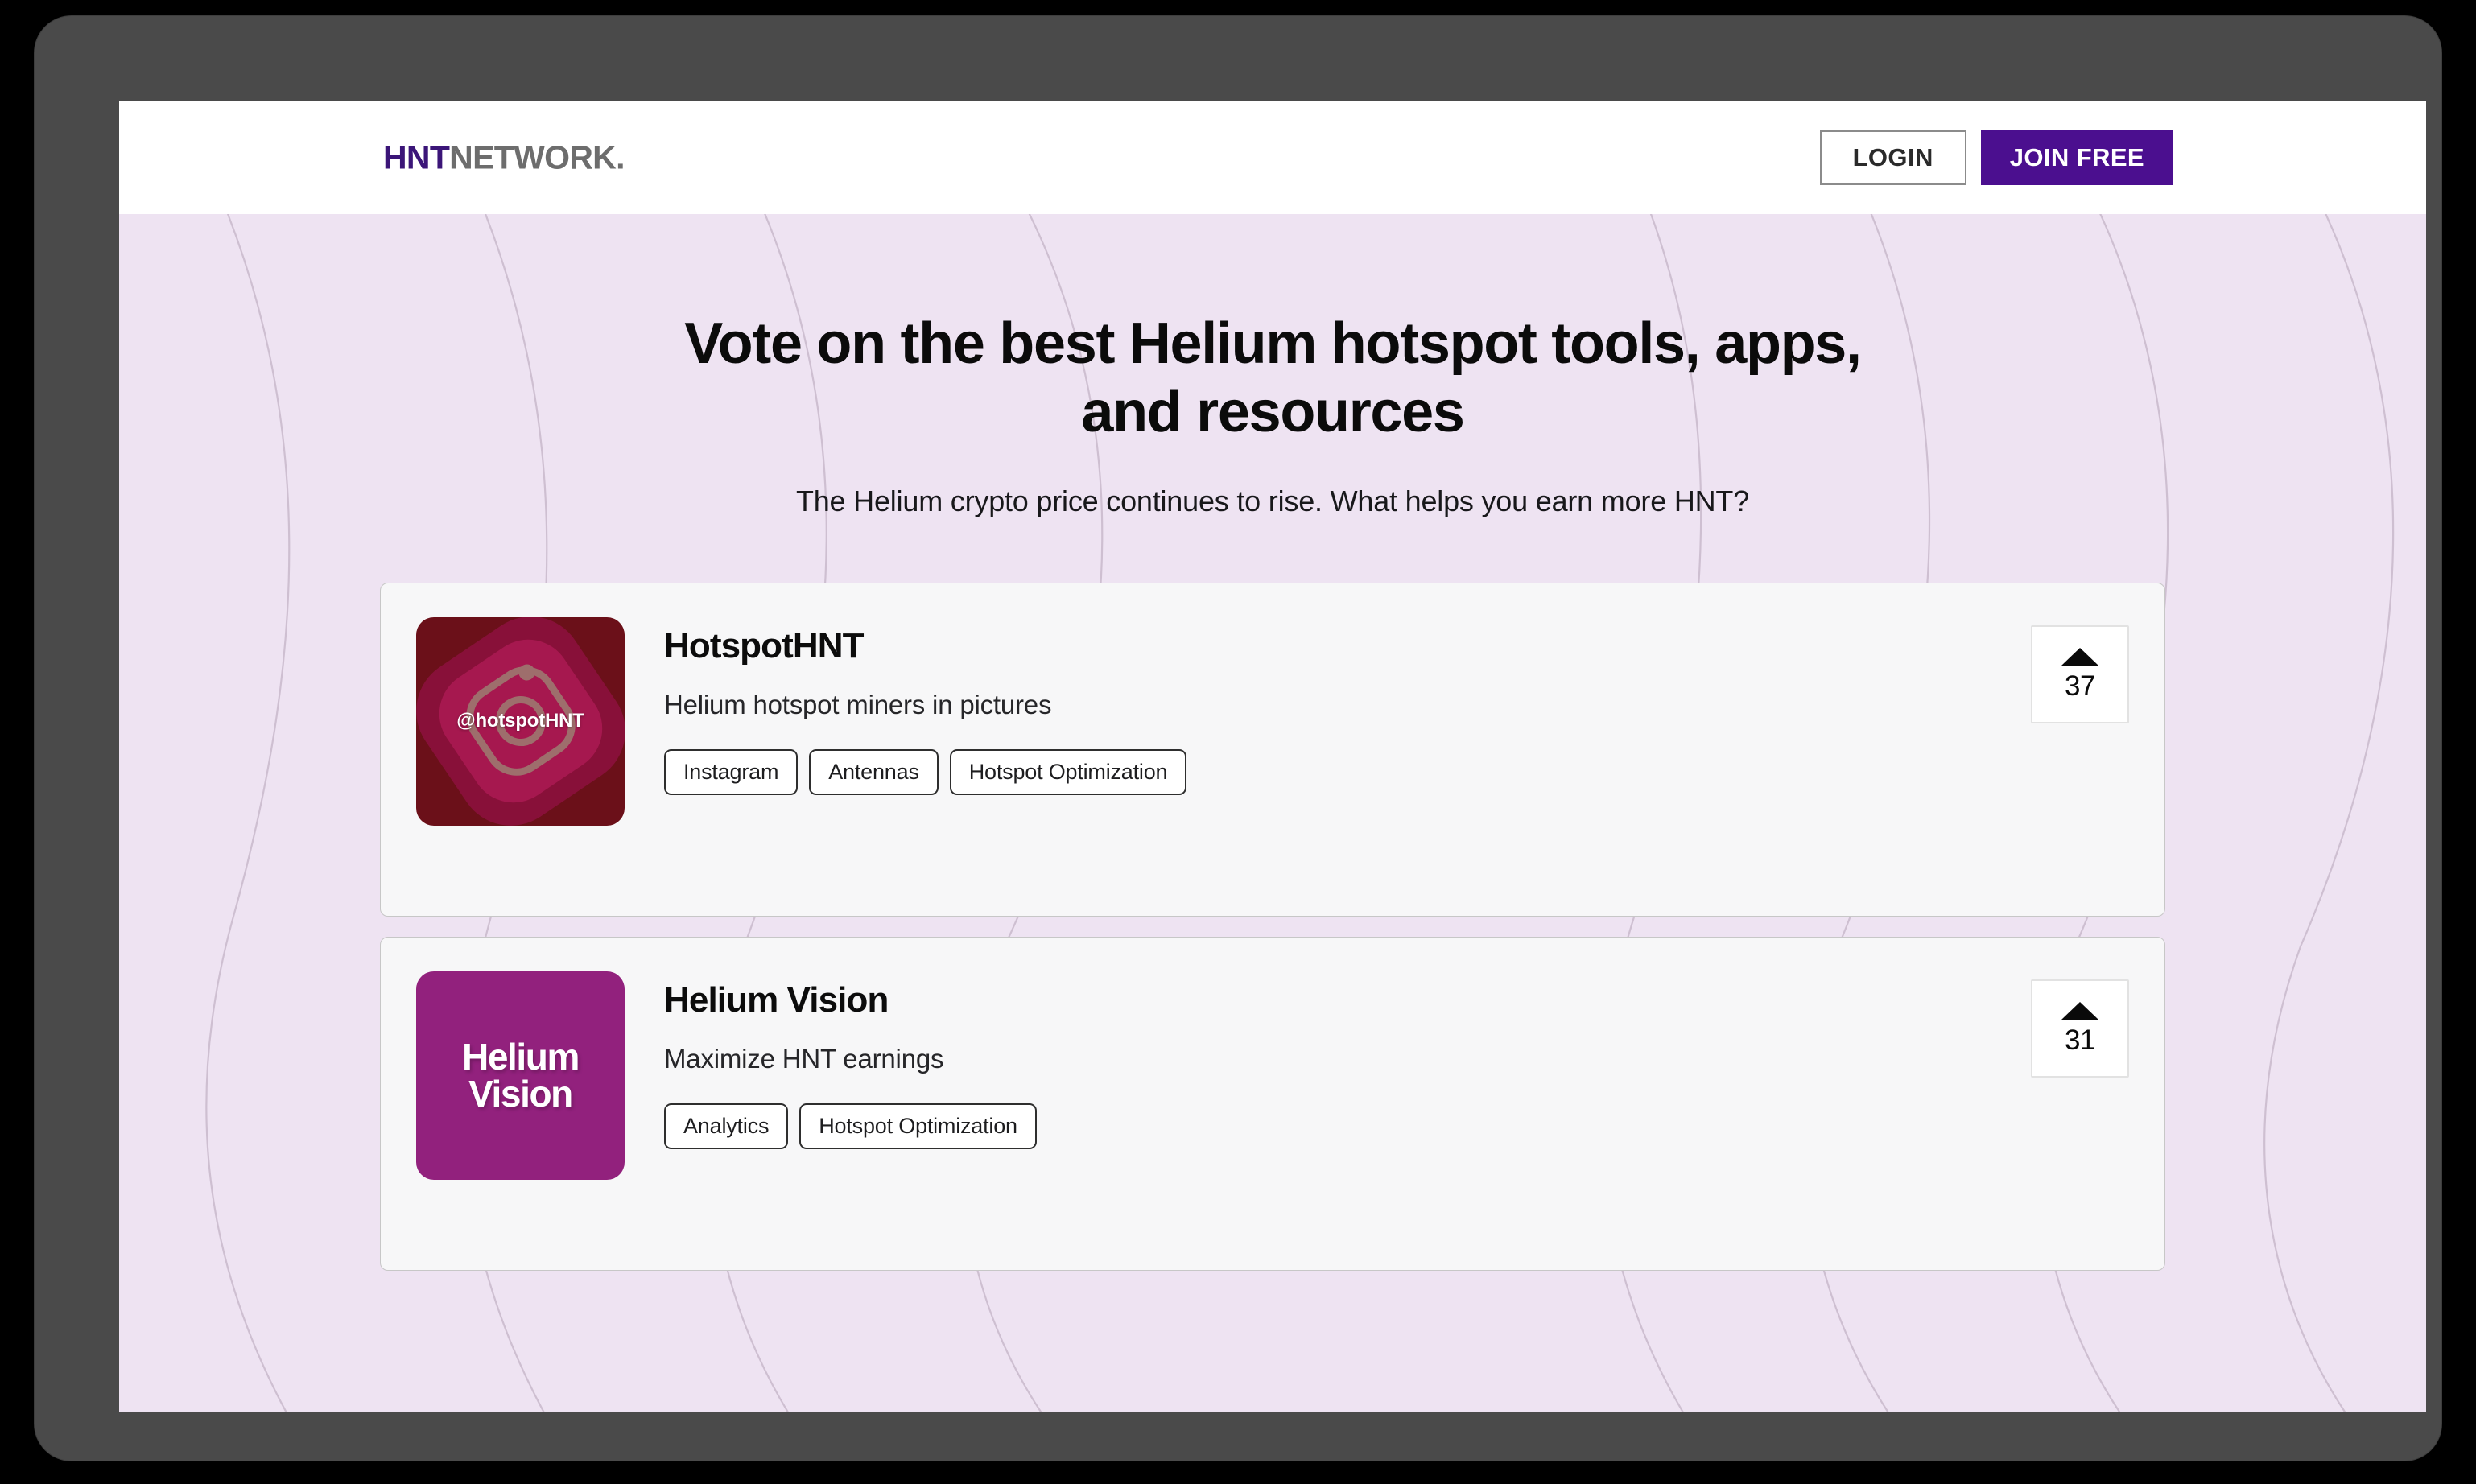 This screenshot has width=2476, height=1484. What do you see at coordinates (537, 156) in the screenshot?
I see `brand-logo-secondary: NETWORK.` at bounding box center [537, 156].